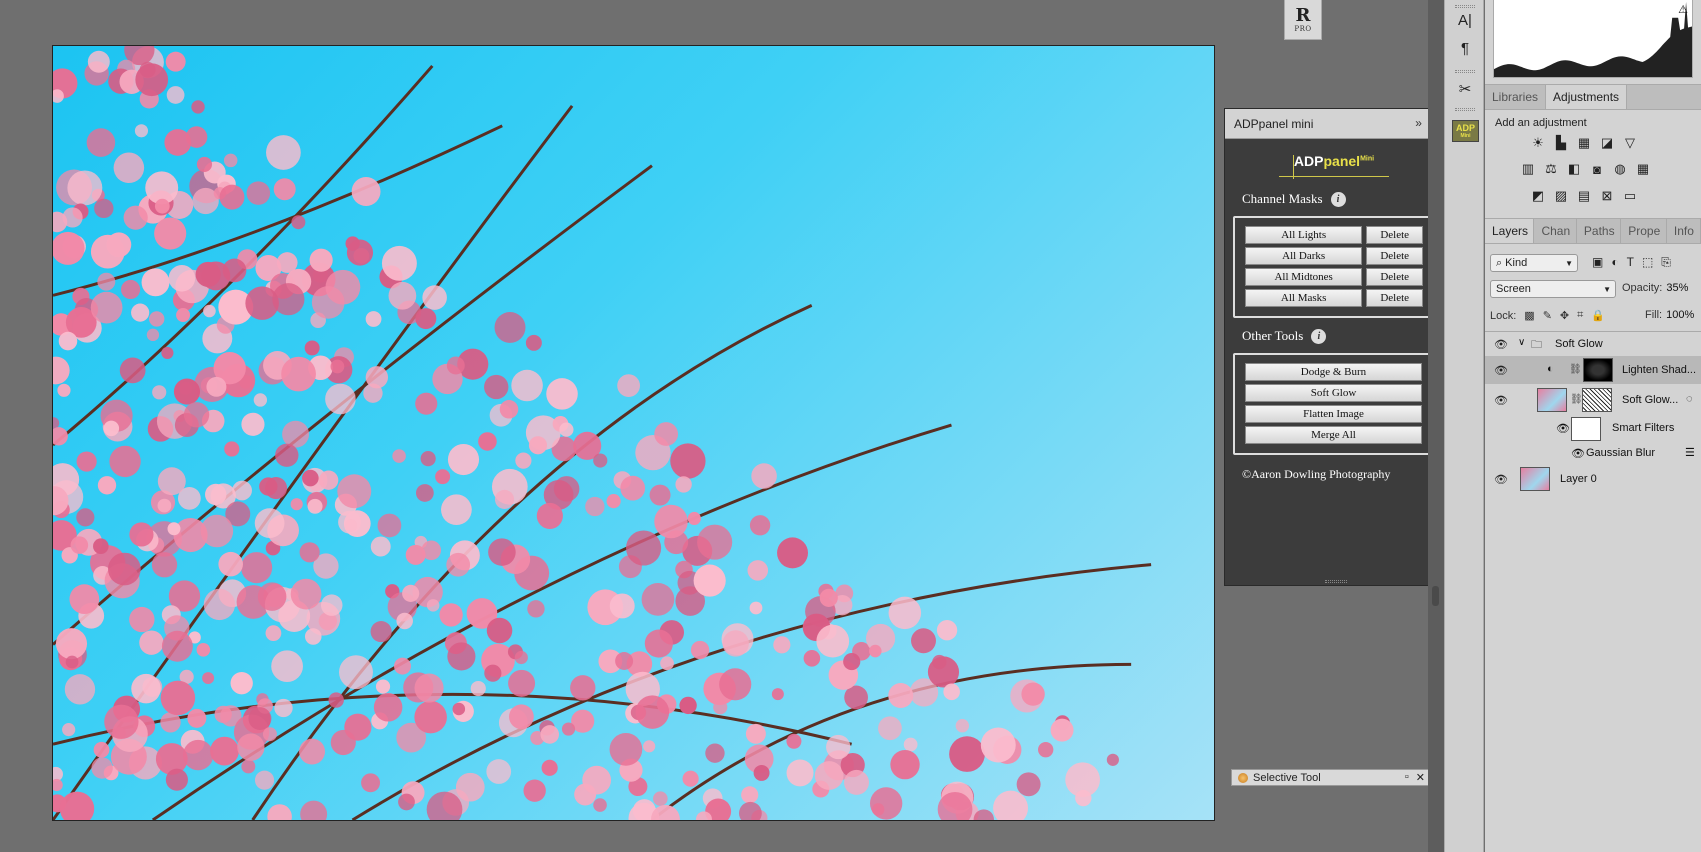  I want to click on vibrance-icon: ▥, so click(1528, 169).